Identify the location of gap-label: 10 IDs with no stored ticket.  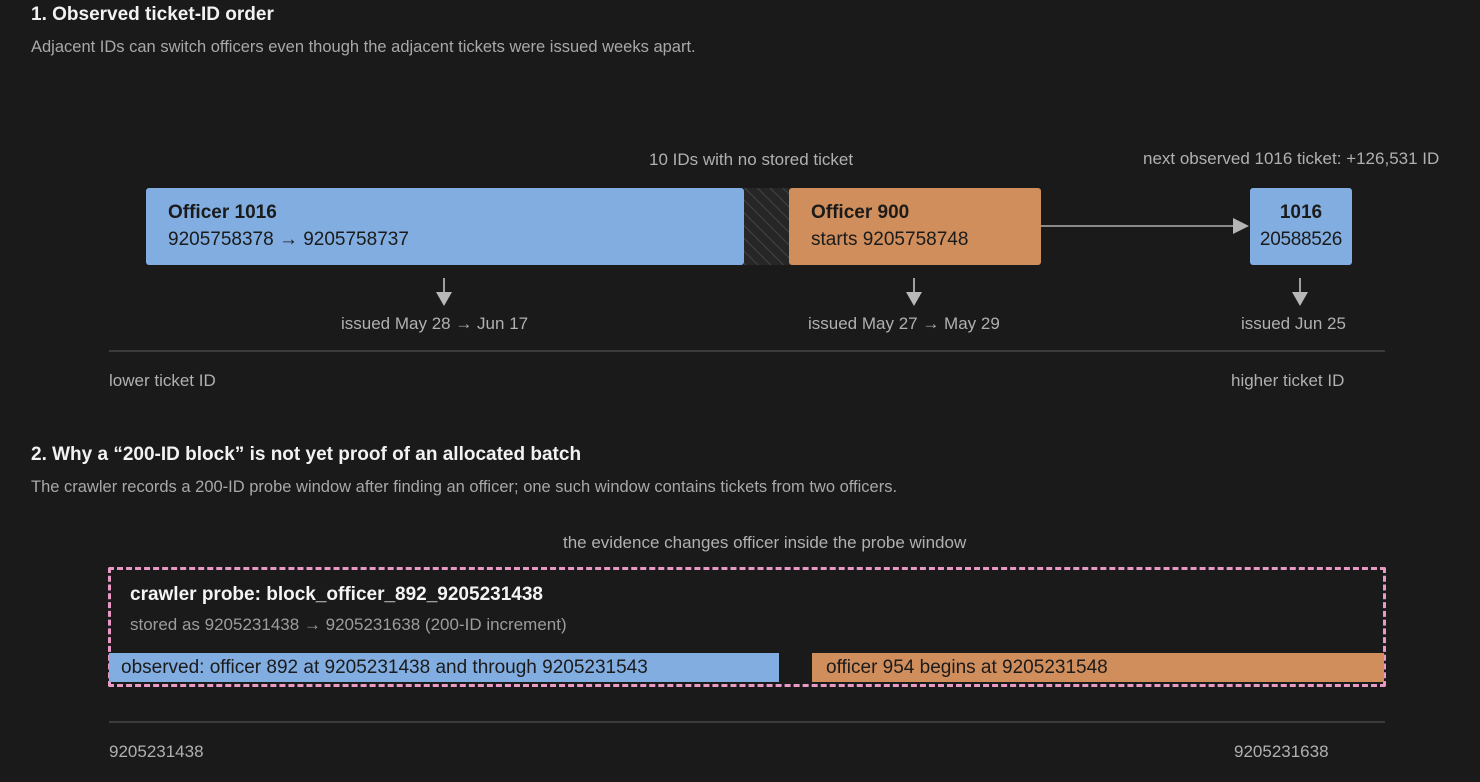
(751, 159).